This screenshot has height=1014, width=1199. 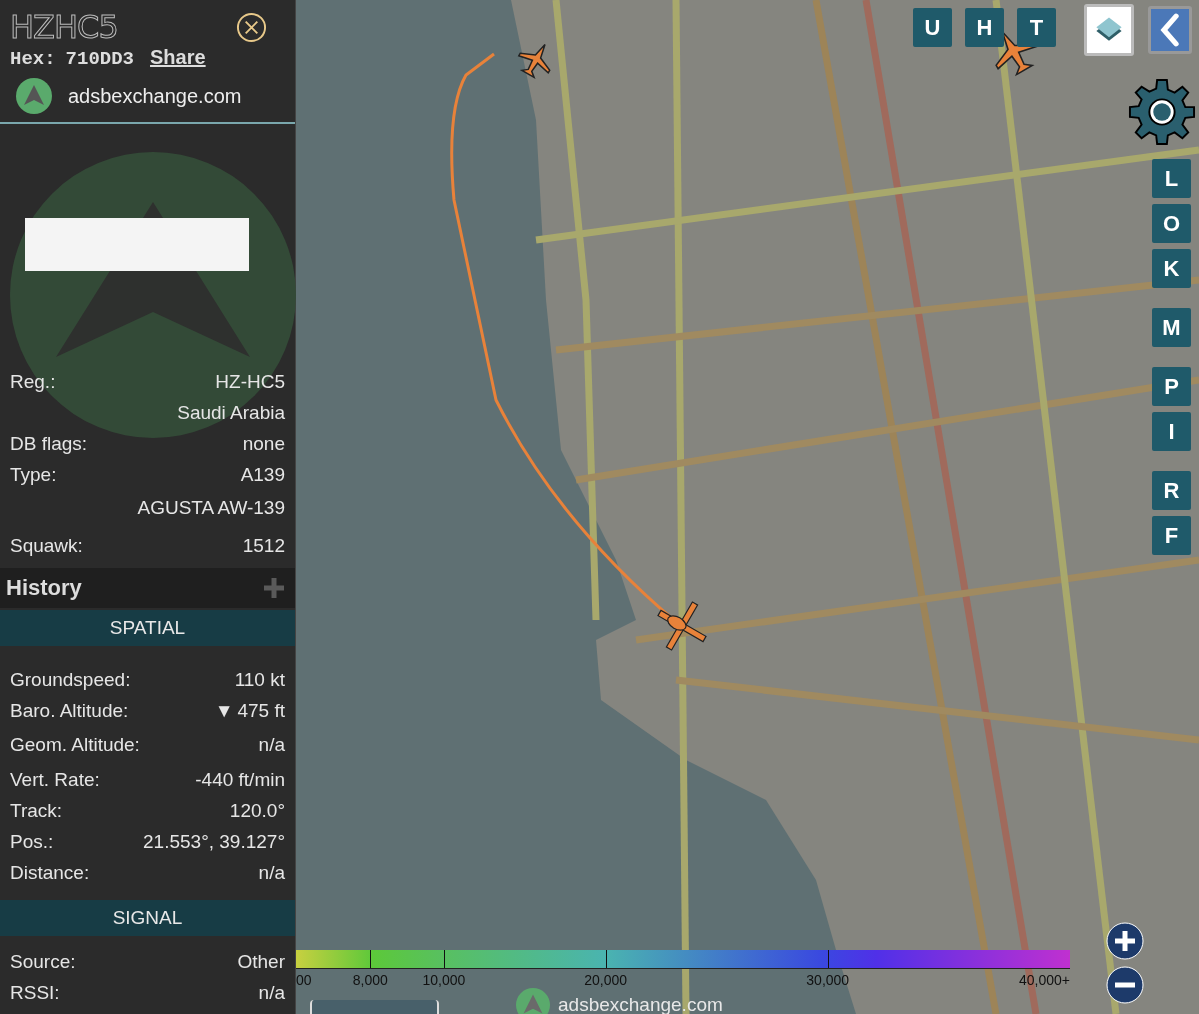 I want to click on history-title: History, so click(x=44, y=588).